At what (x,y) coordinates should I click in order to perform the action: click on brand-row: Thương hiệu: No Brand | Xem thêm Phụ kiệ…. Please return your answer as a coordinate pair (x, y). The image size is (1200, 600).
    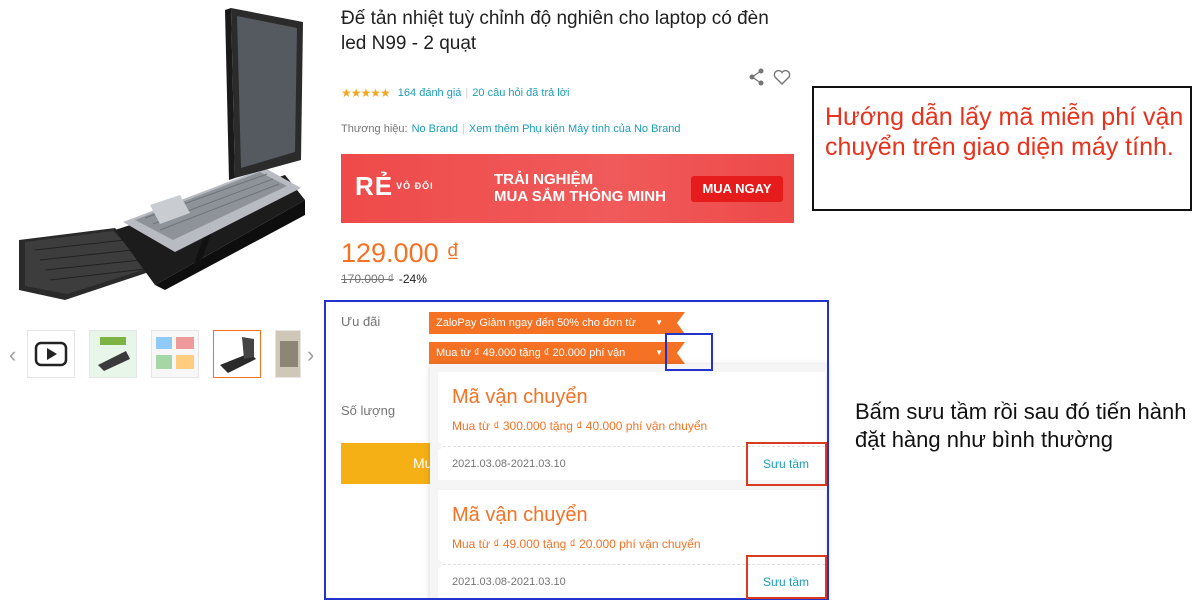
    Looking at the image, I should click on (510, 129).